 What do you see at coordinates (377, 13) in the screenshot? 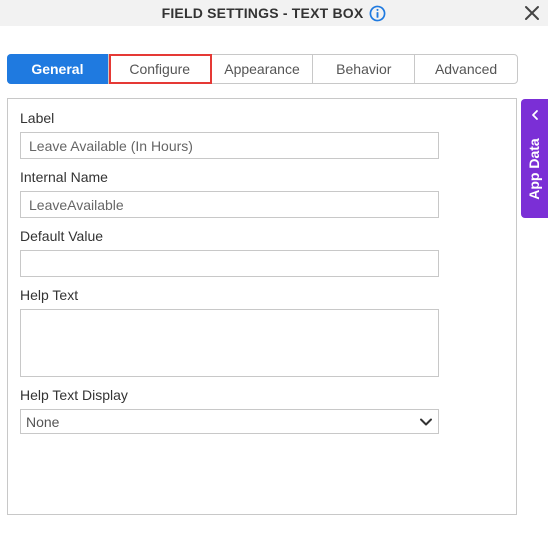
I see `info-icon` at bounding box center [377, 13].